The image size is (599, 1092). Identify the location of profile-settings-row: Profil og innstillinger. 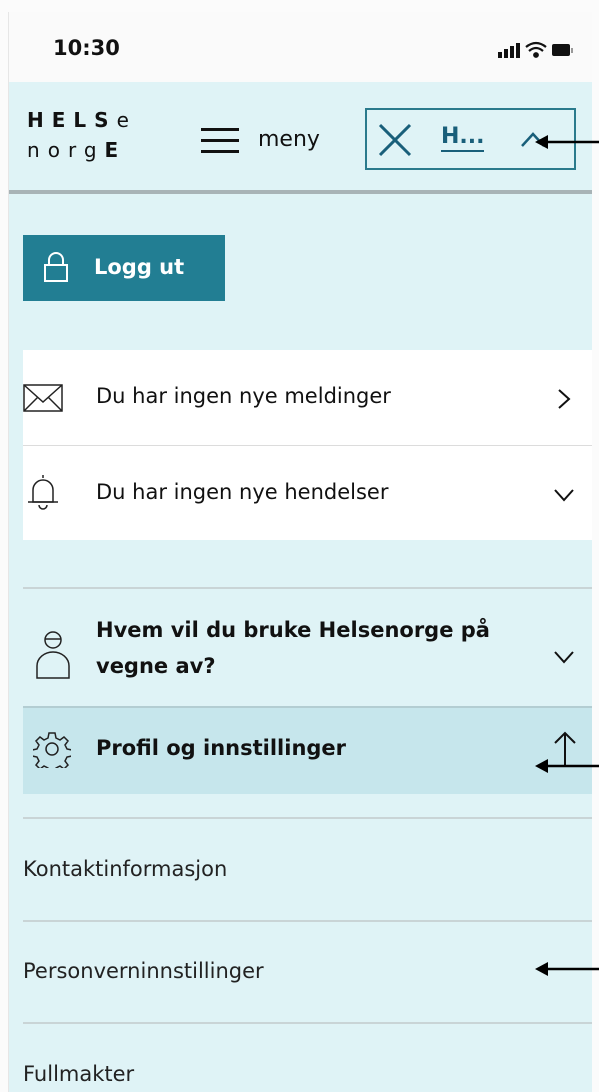
(307, 750).